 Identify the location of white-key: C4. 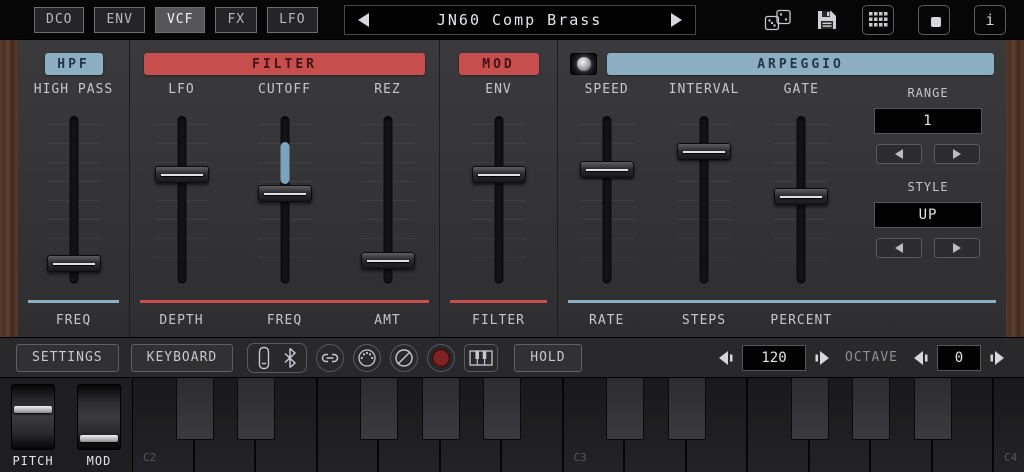
(1009, 425).